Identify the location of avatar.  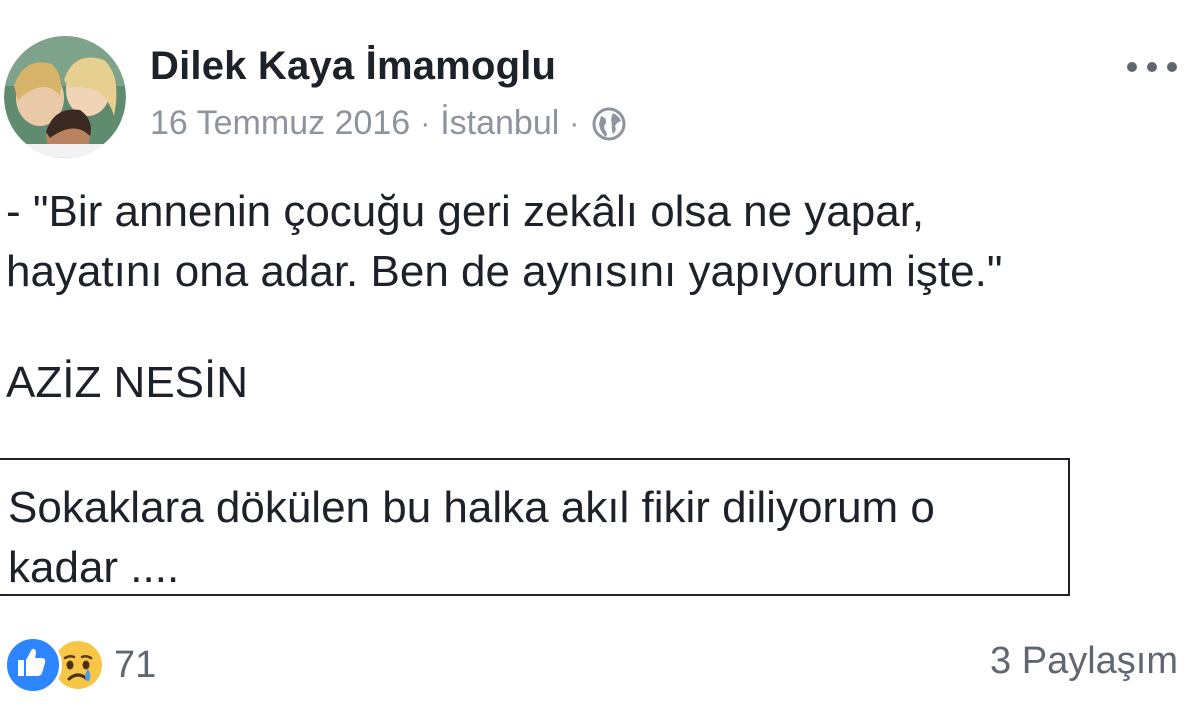
(65, 97).